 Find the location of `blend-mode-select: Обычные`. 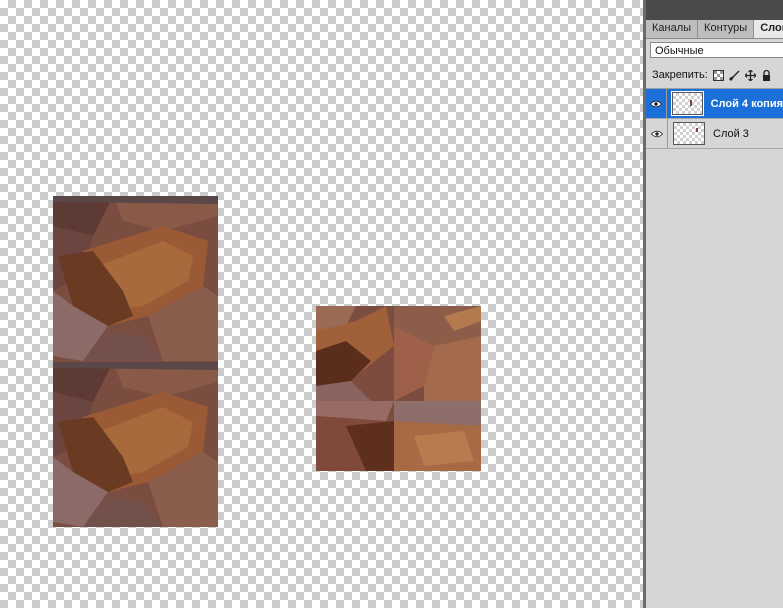

blend-mode-select: Обычные is located at coordinates (716, 50).